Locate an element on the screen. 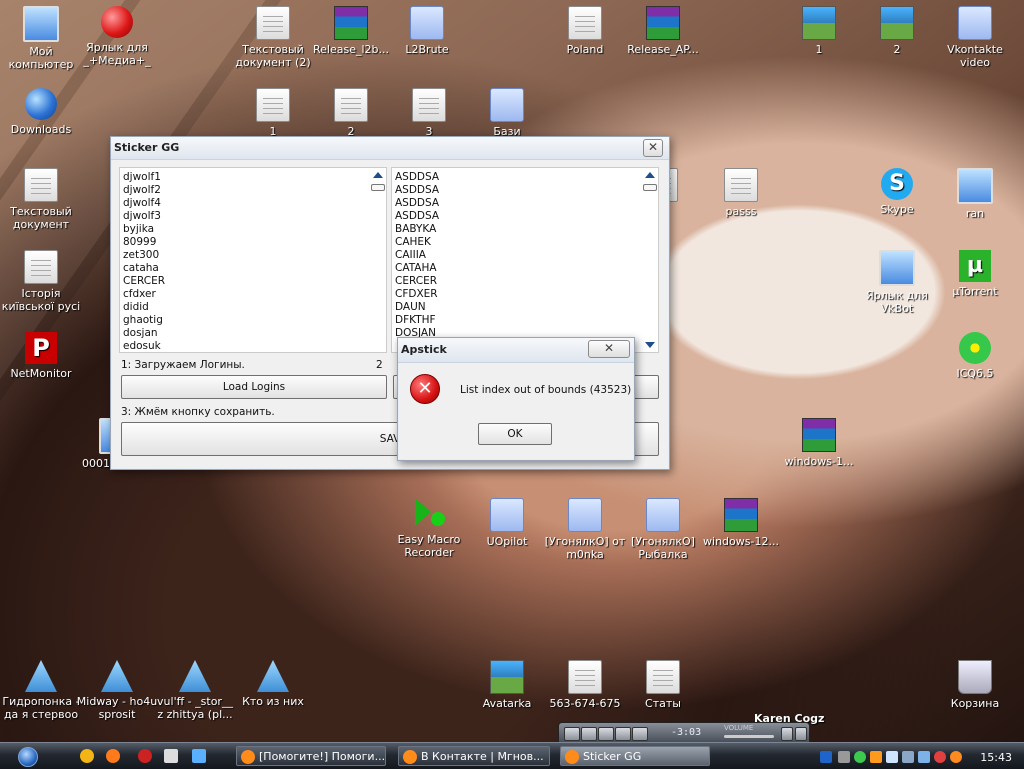 Image resolution: width=1024 pixels, height=769 pixels. desktop-icon: Ярлык для VkBot is located at coordinates (897, 282).